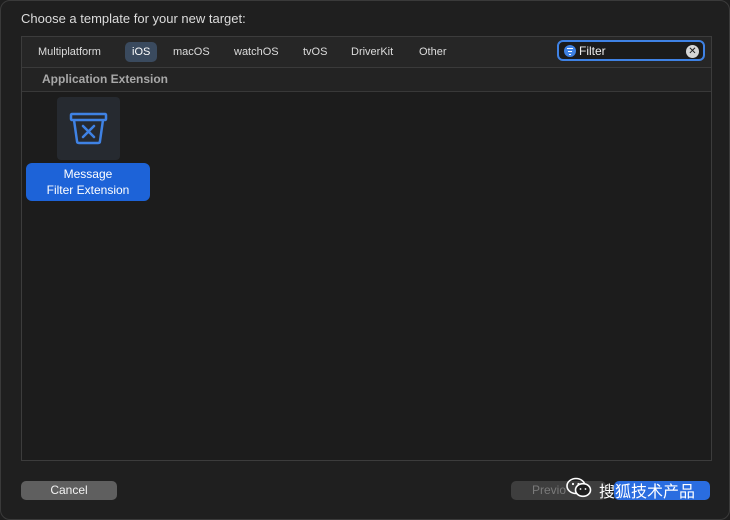 The image size is (730, 520). Describe the element at coordinates (692, 51) in the screenshot. I see `clear-icon: ✕` at that location.